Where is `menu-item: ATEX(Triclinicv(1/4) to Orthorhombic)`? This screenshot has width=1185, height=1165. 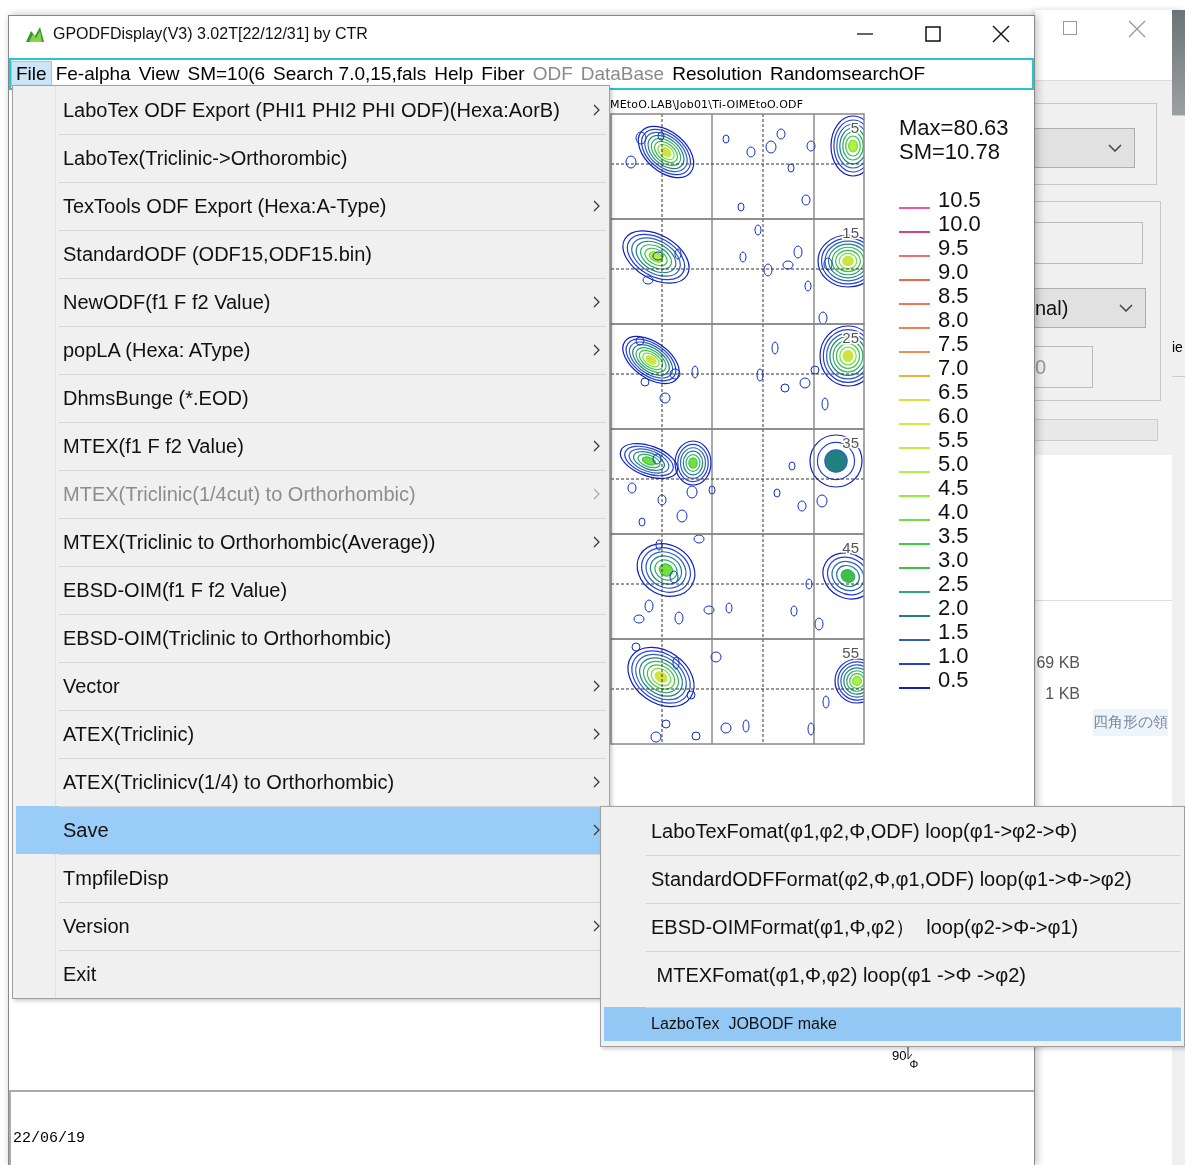 menu-item: ATEX(Triclinicv(1/4) to Orthorhombic) is located at coordinates (311, 782).